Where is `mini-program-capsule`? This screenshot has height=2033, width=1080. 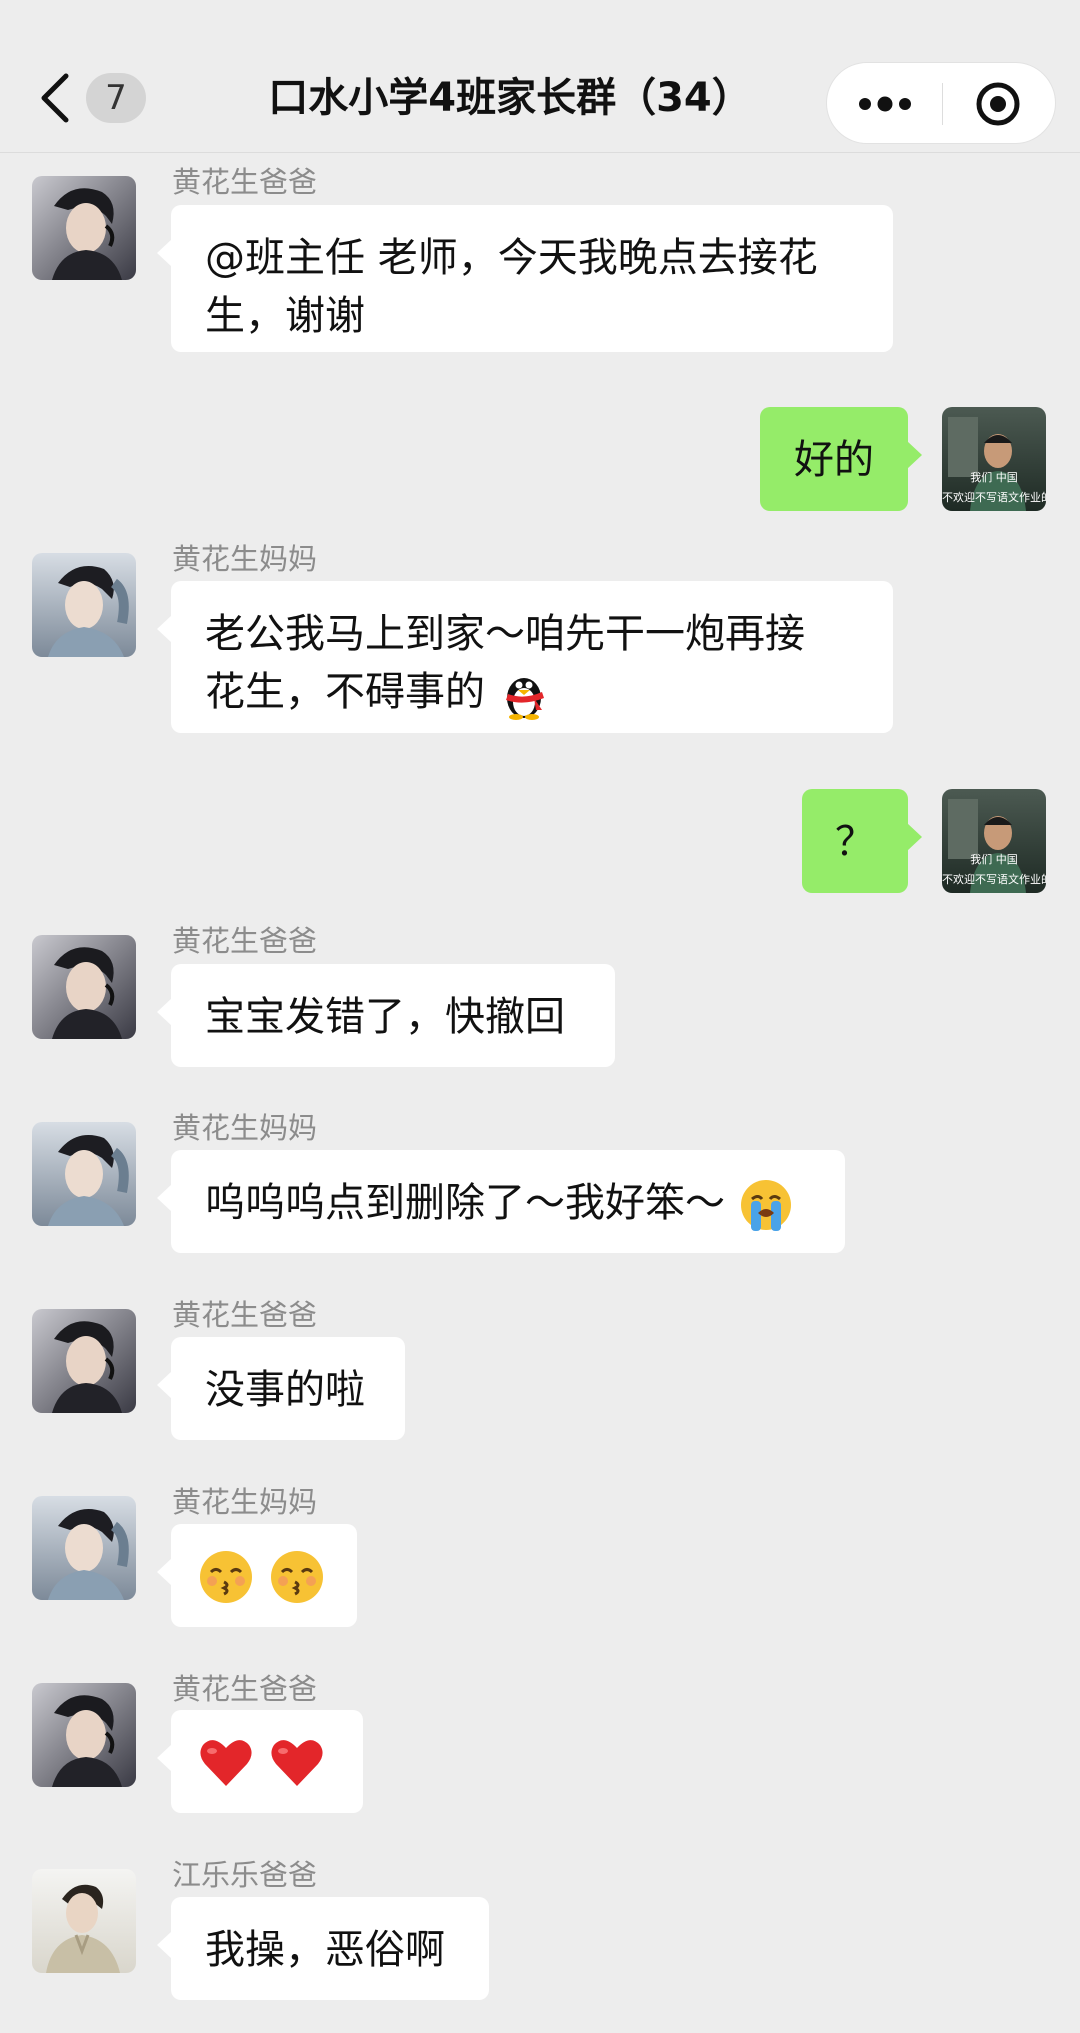 mini-program-capsule is located at coordinates (941, 103).